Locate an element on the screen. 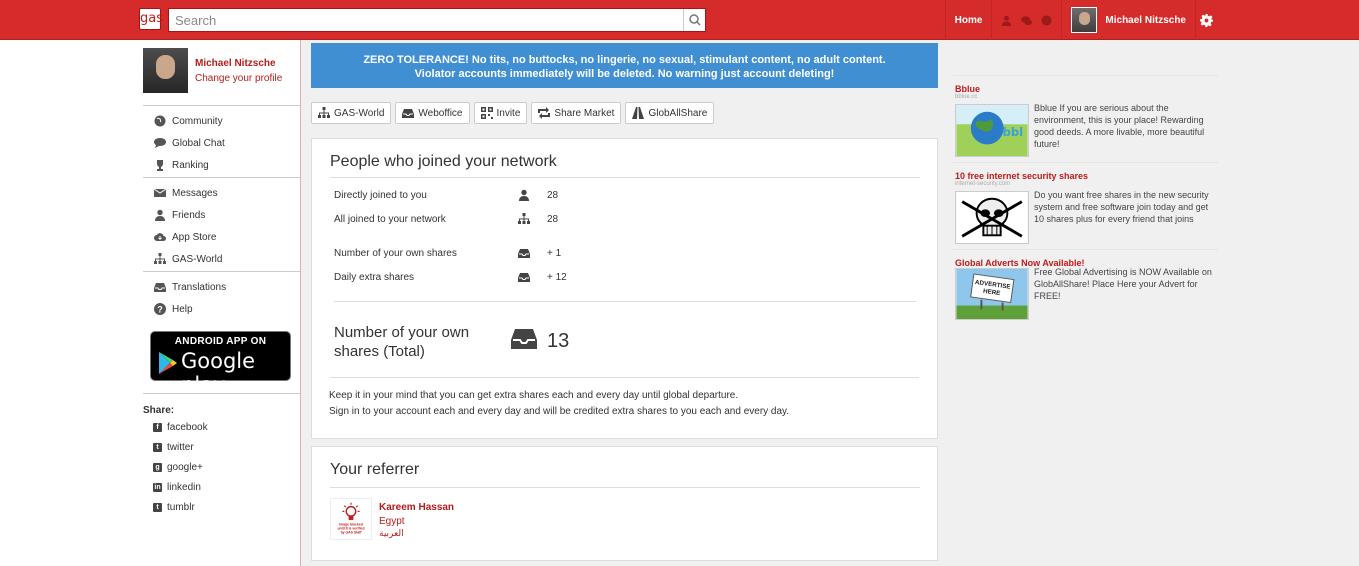 This screenshot has width=1359, height=566. ad-url: bblue.cc is located at coordinates (966, 97).